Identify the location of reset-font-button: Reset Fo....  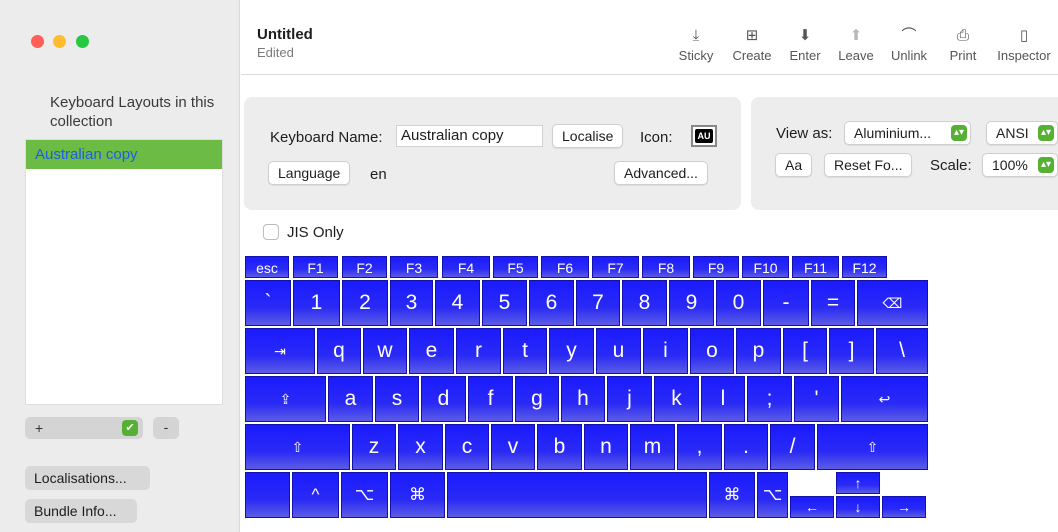
(868, 165).